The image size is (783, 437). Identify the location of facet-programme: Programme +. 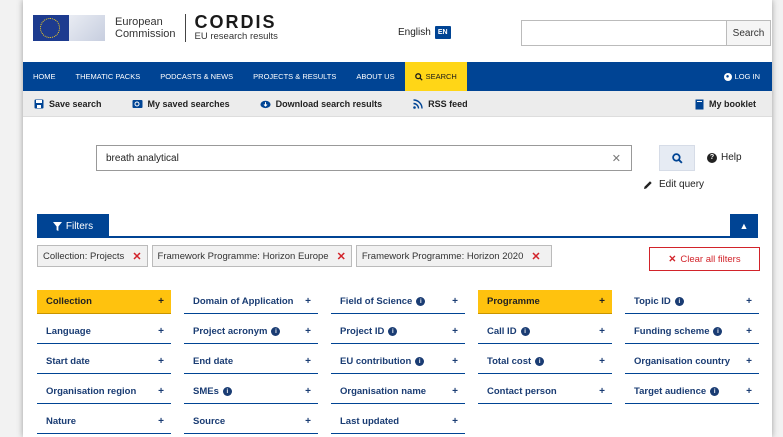
(545, 302).